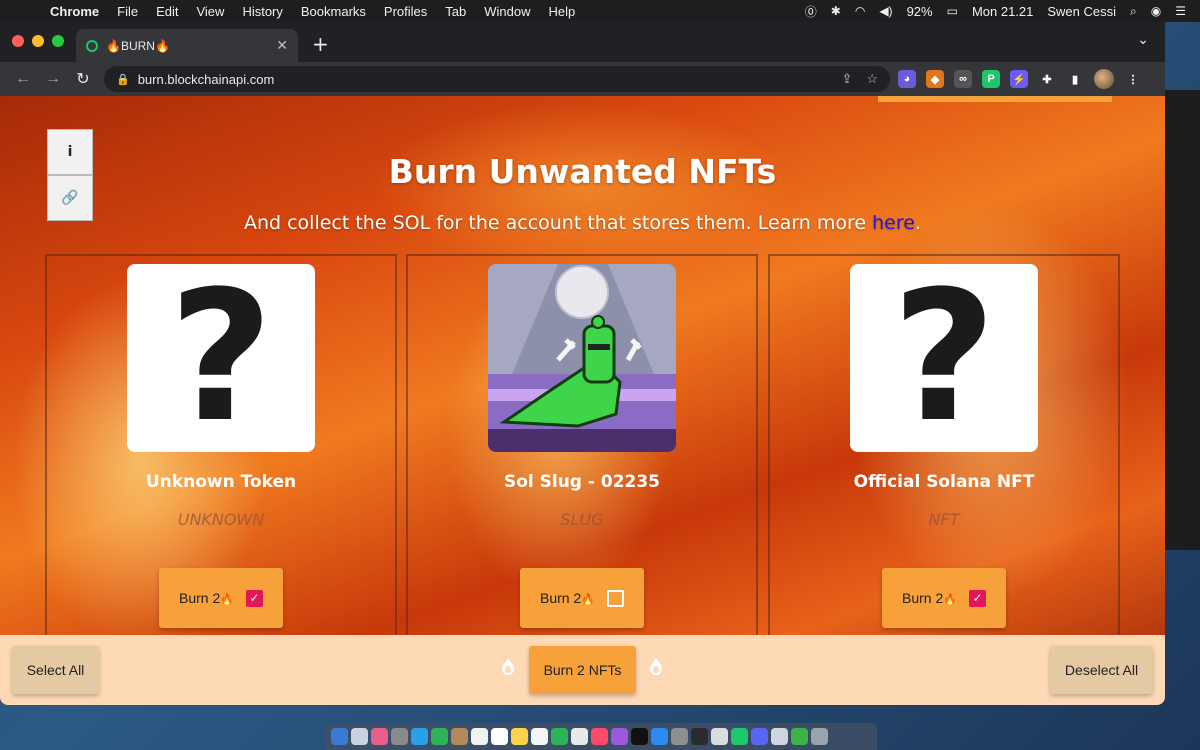 The height and width of the screenshot is (750, 1200). What do you see at coordinates (1002, 11) in the screenshot?
I see `menubar-clock: Mon 21.21` at bounding box center [1002, 11].